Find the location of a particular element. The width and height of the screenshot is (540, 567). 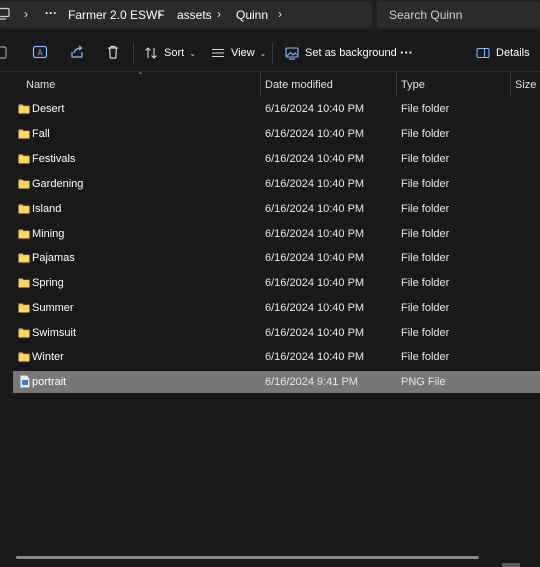

list-item: Fall 6/16/2024 10:40 PM File folder is located at coordinates (276, 134).